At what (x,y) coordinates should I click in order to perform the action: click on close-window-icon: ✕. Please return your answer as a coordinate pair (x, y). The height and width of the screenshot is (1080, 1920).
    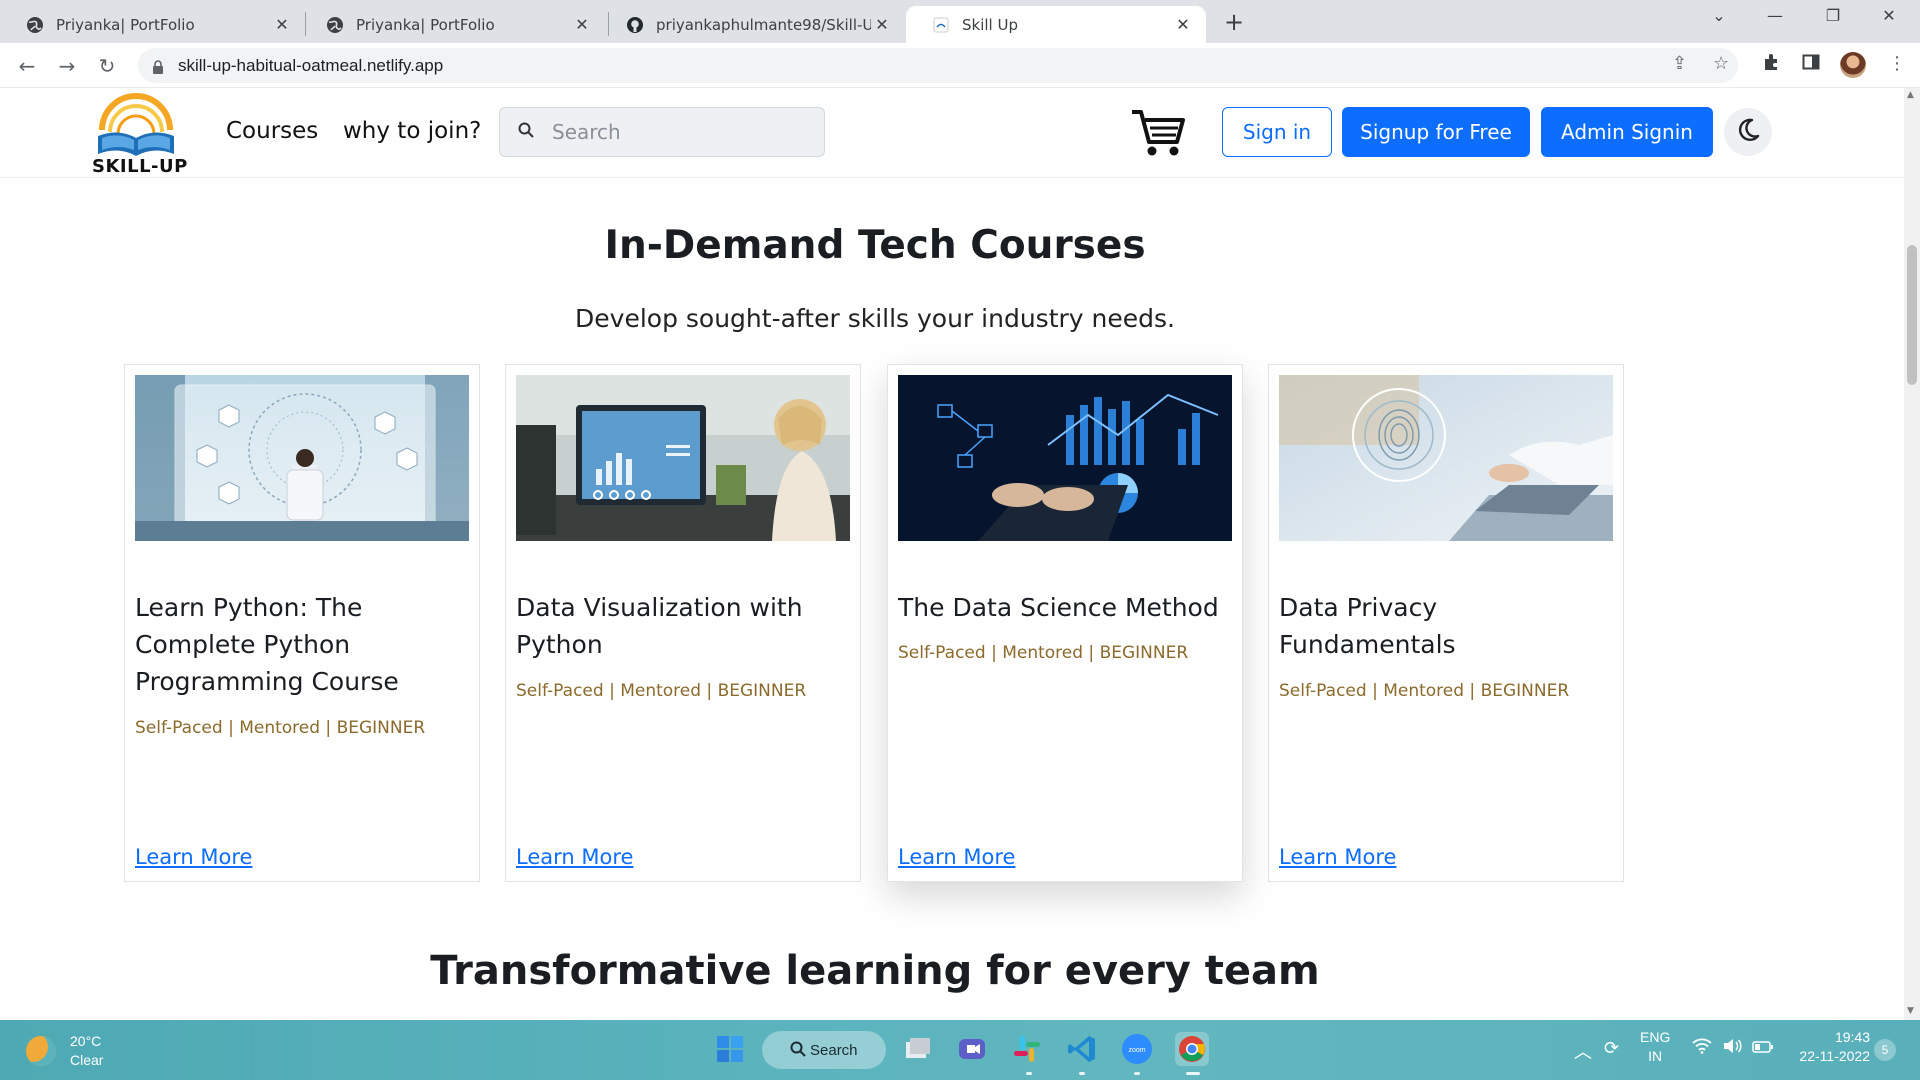
    Looking at the image, I should click on (1889, 15).